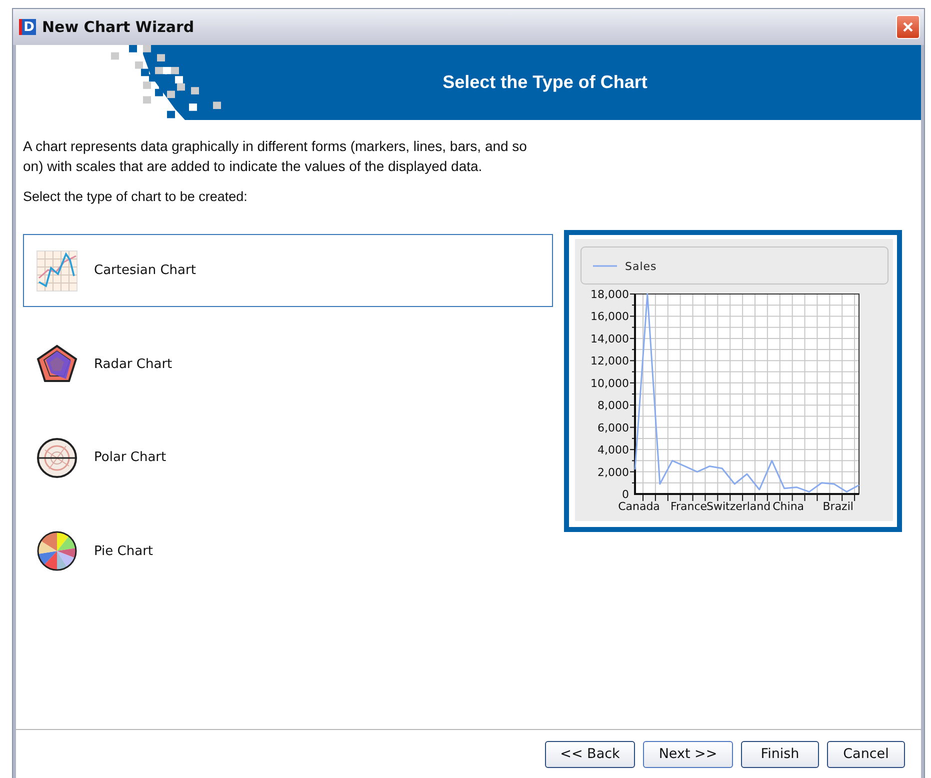 The width and height of the screenshot is (931, 778). Describe the element at coordinates (57, 364) in the screenshot. I see `radar-chart-icon` at that location.